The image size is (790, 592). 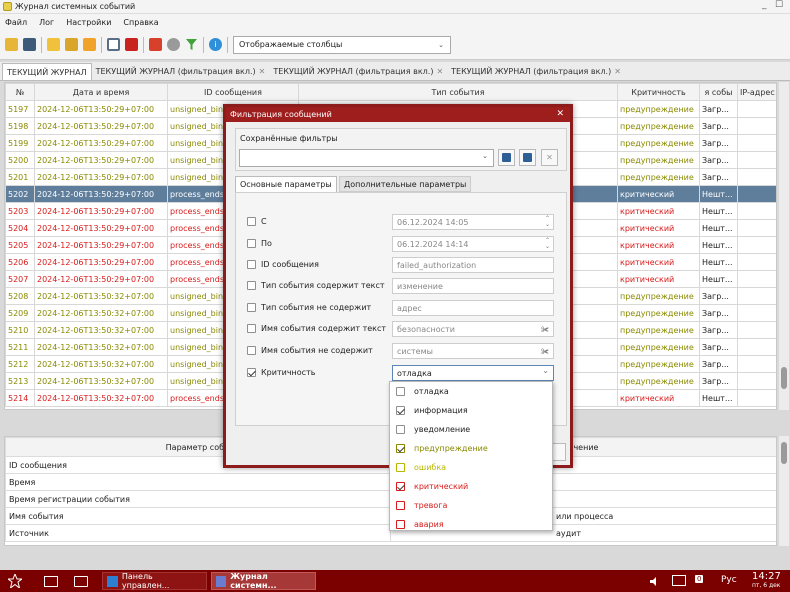 I want to click on save-as-filter-button, so click(x=527, y=157).